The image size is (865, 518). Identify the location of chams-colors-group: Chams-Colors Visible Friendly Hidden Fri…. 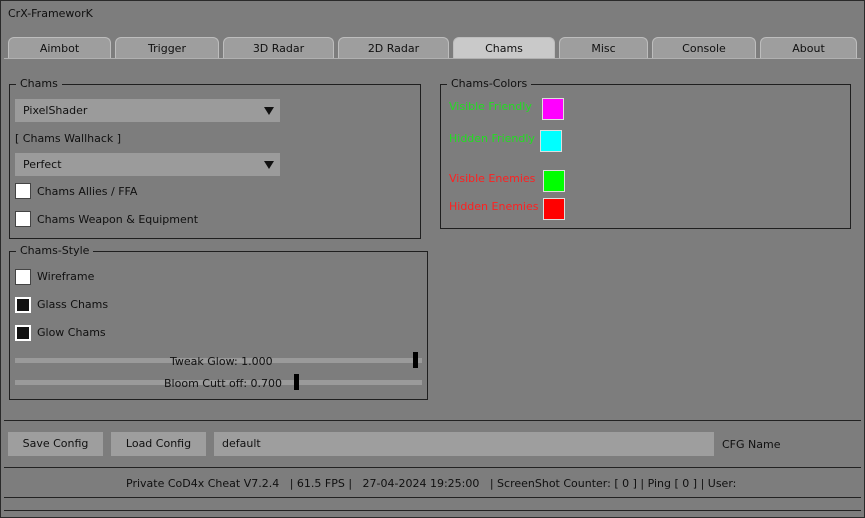
(645, 153).